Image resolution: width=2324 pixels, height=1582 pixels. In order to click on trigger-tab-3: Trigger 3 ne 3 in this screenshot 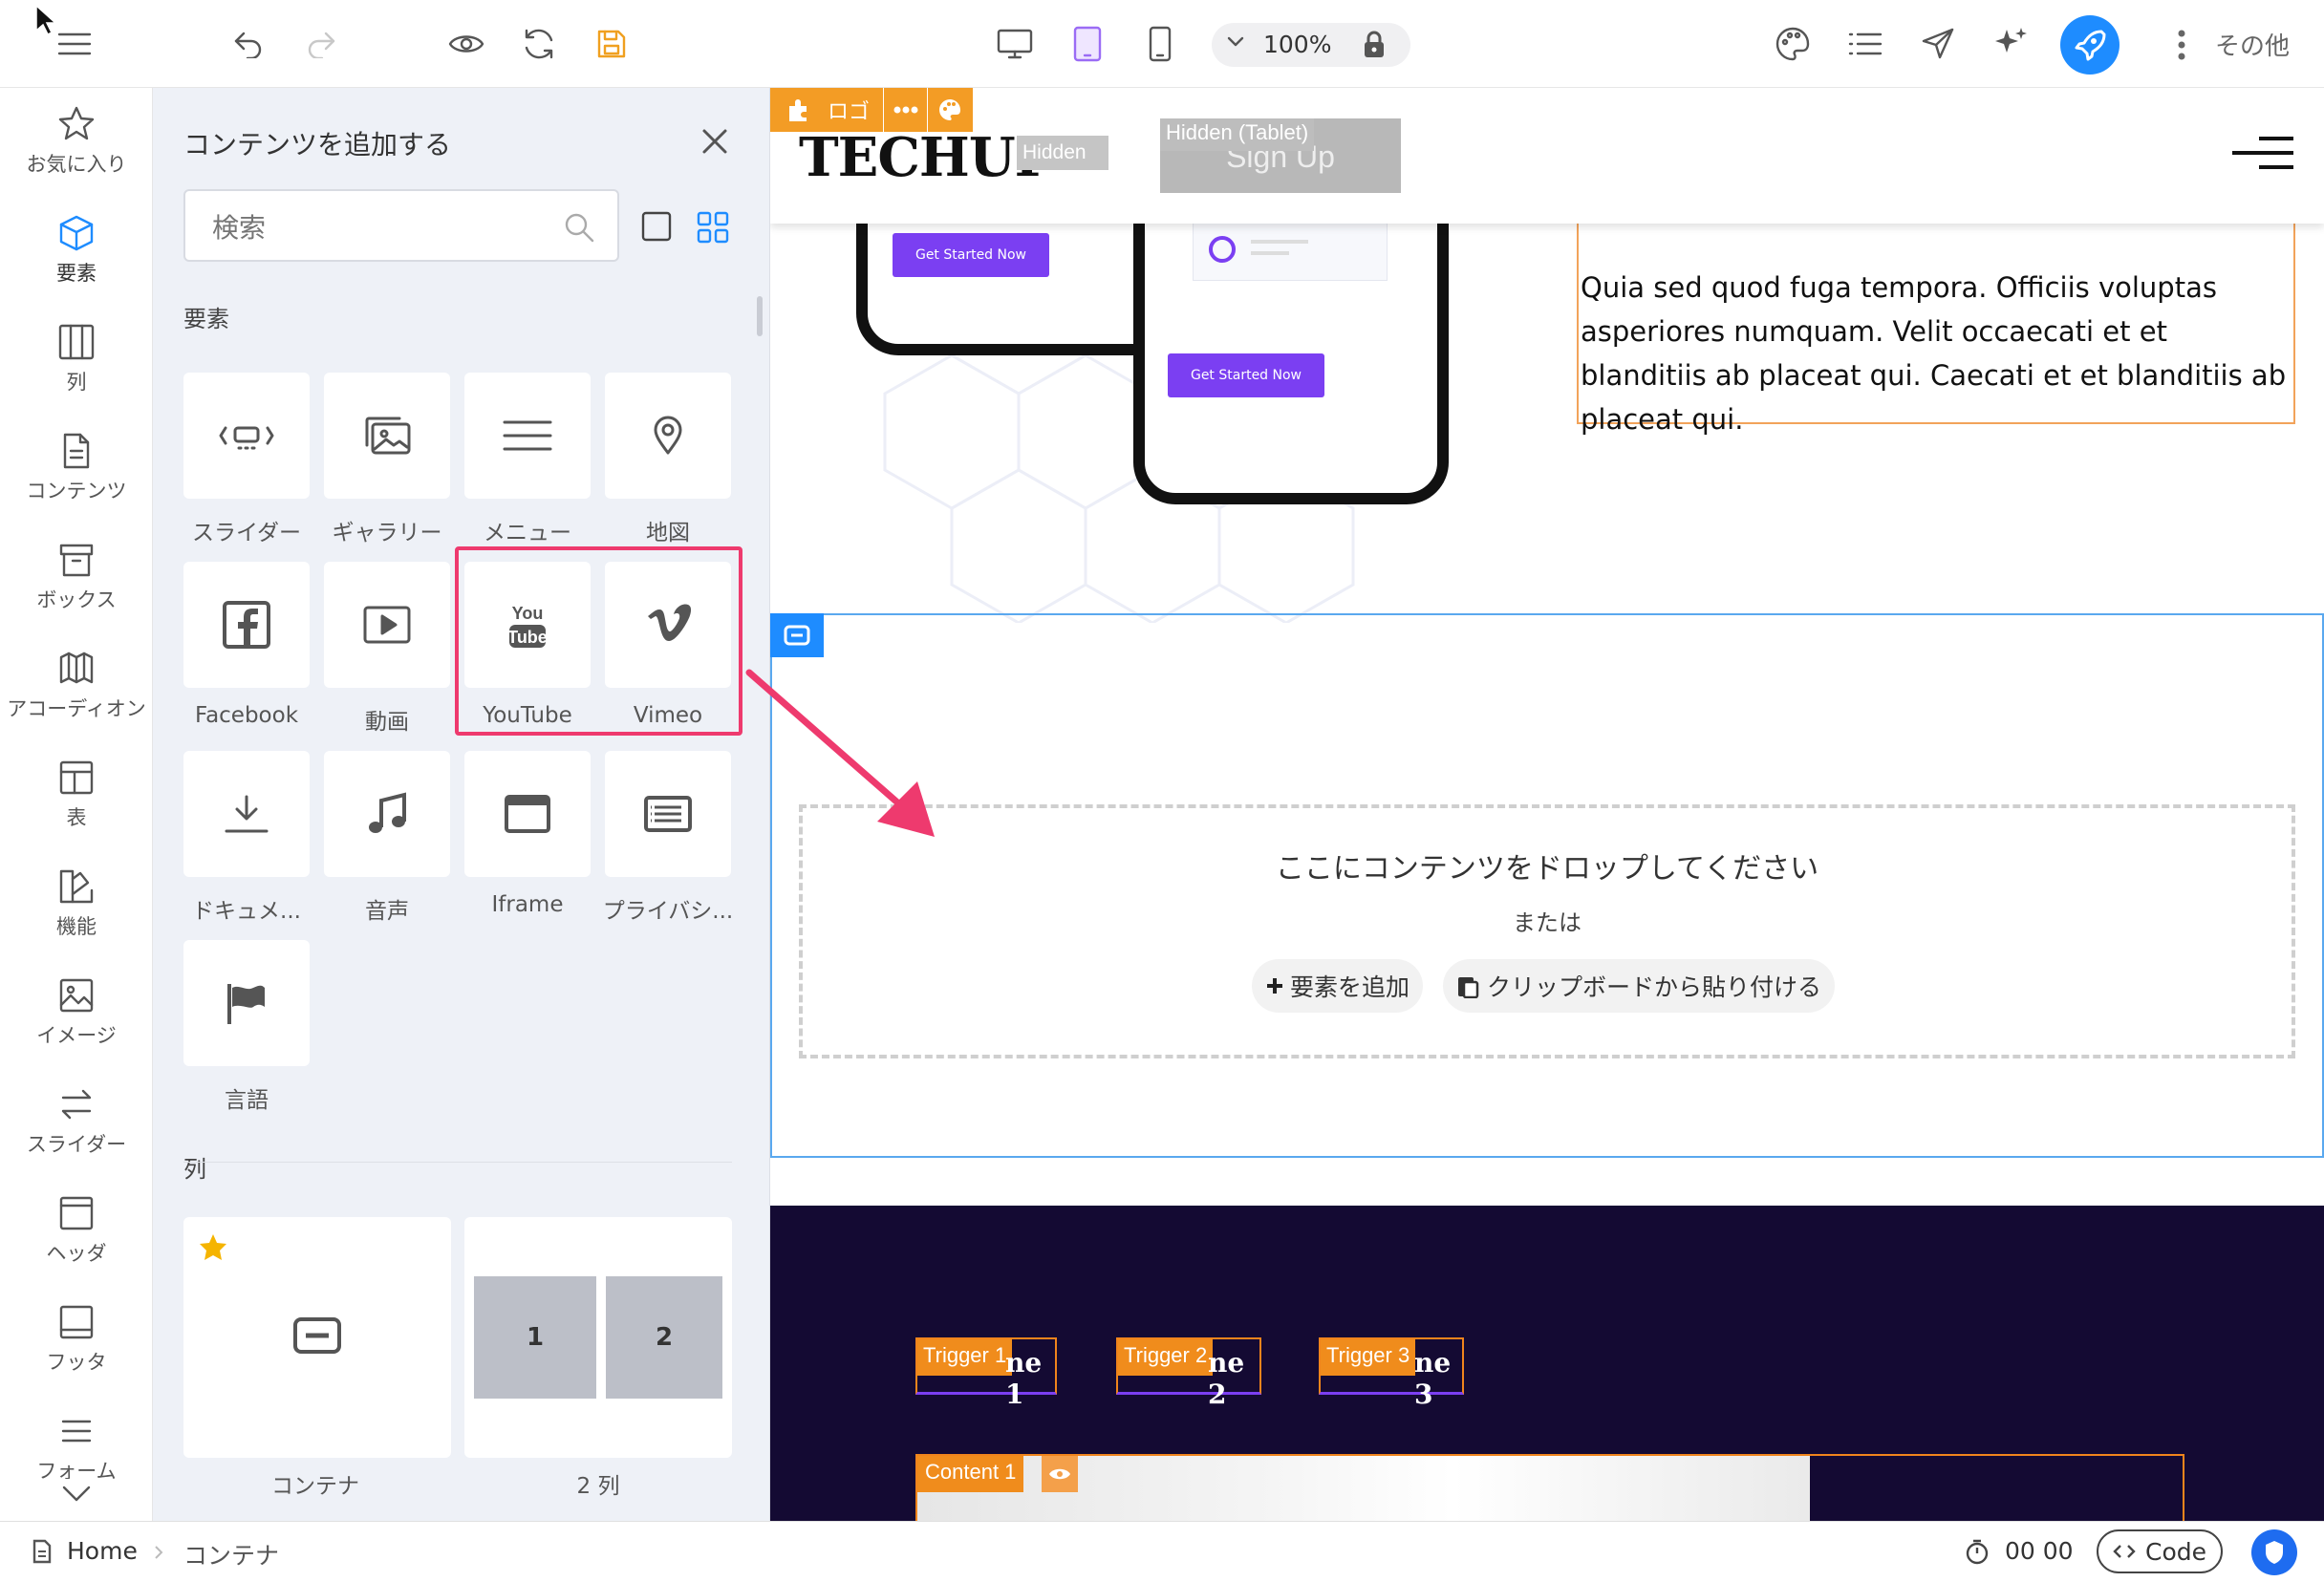, I will do `click(1391, 1373)`.